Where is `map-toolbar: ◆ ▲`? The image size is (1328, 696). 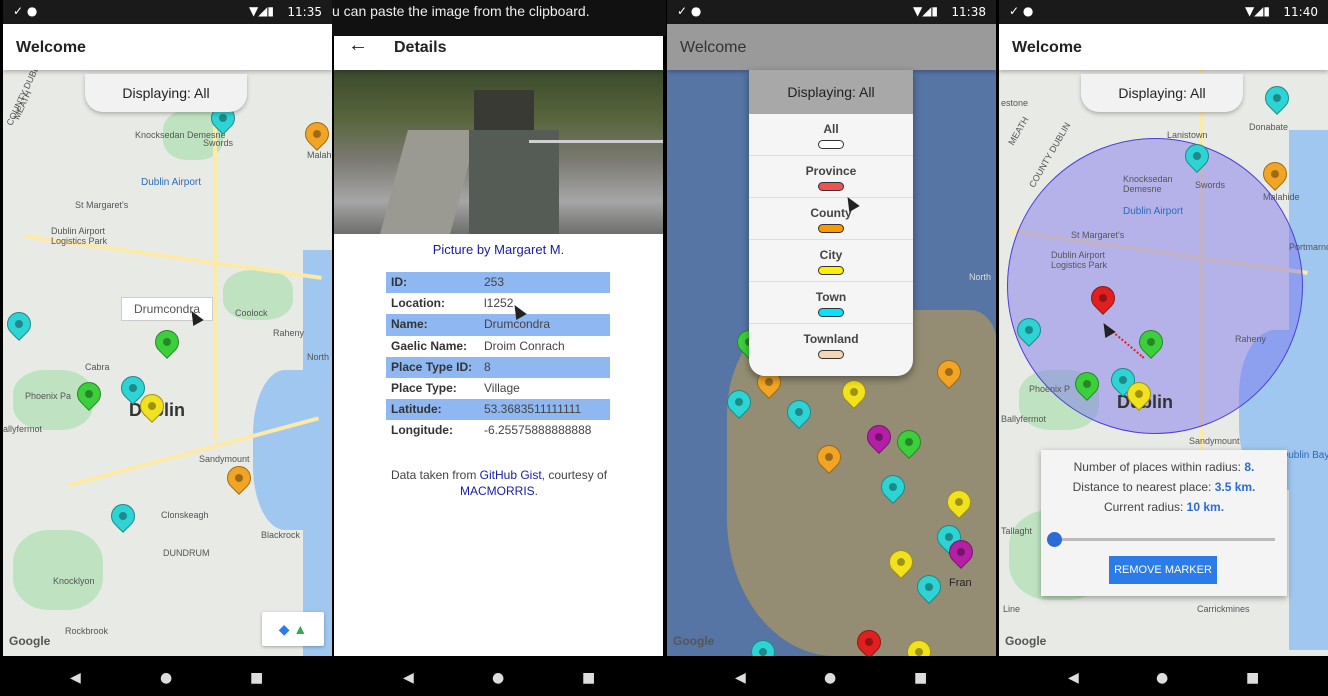
map-toolbar: ◆ ▲ is located at coordinates (293, 629).